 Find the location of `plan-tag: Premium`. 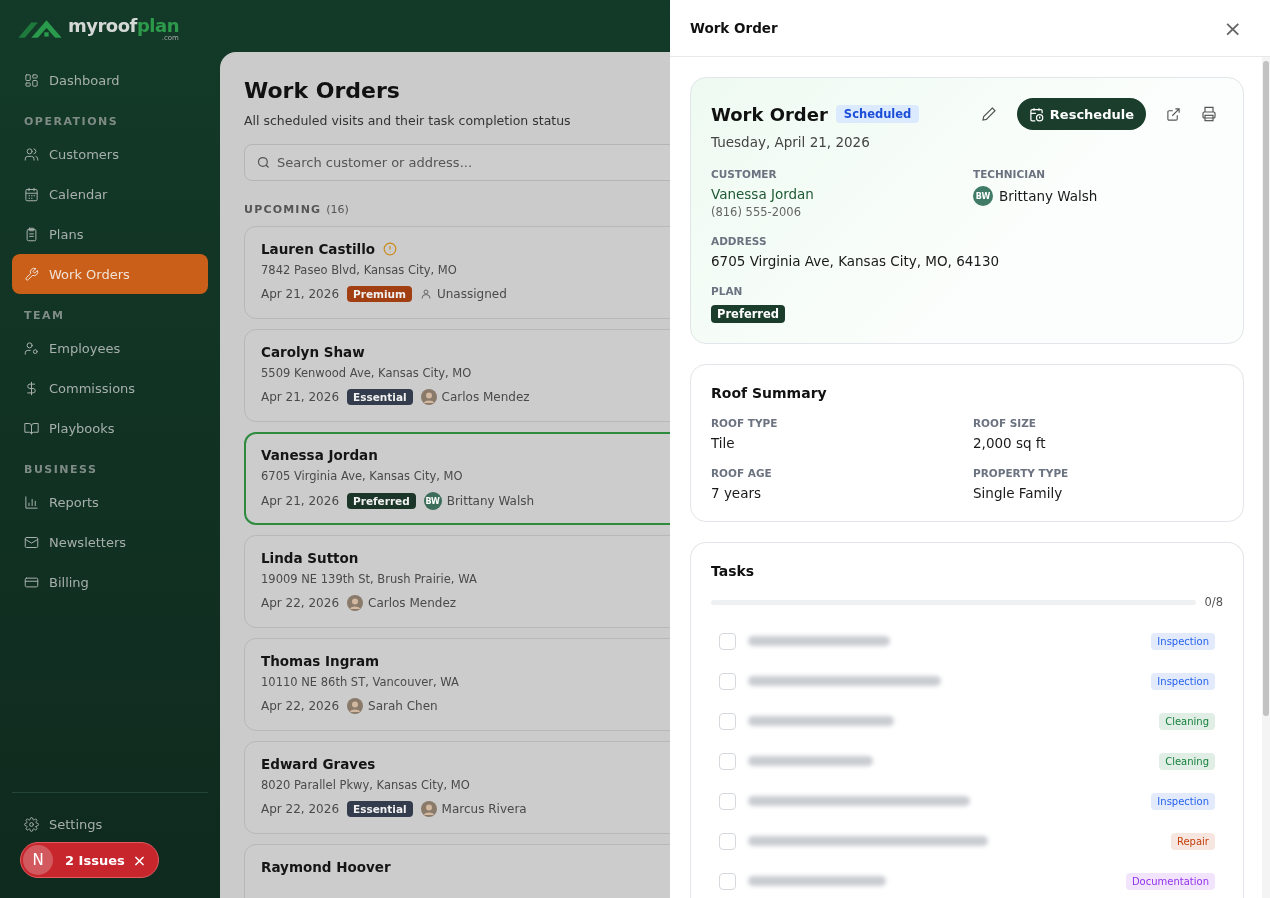

plan-tag: Premium is located at coordinates (379, 294).